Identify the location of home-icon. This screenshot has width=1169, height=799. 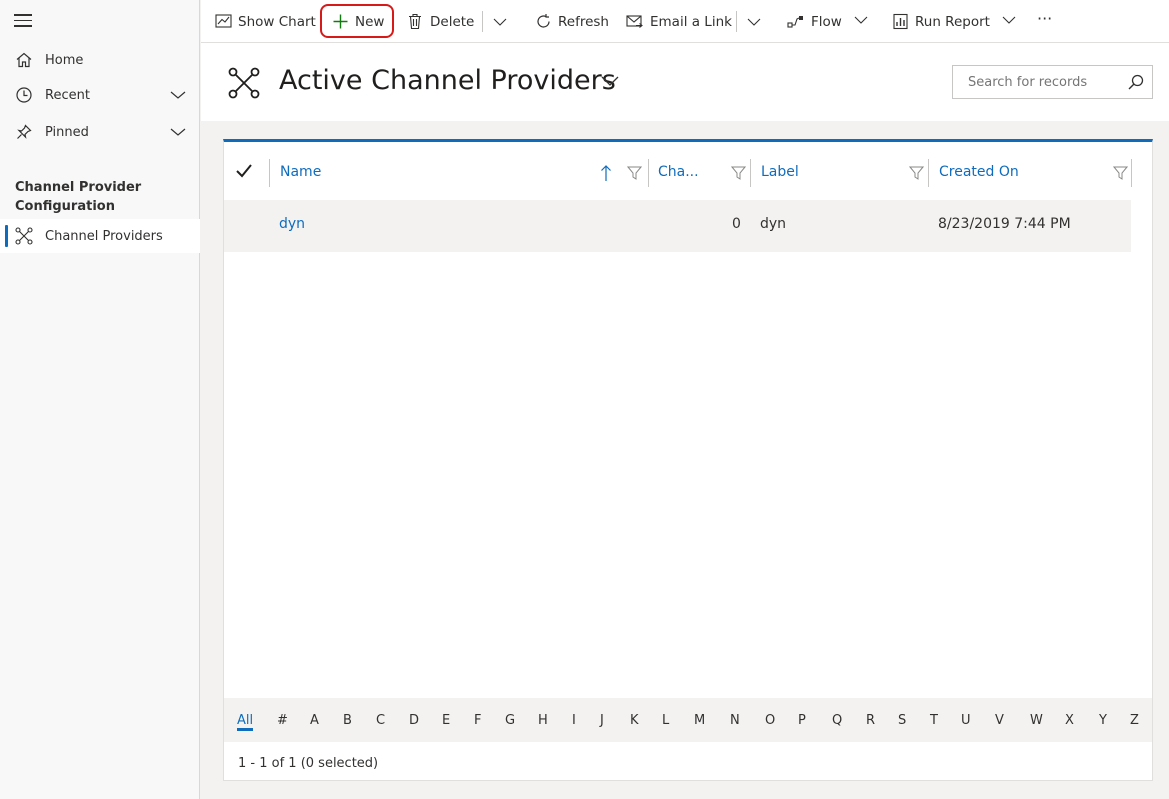
(24, 60).